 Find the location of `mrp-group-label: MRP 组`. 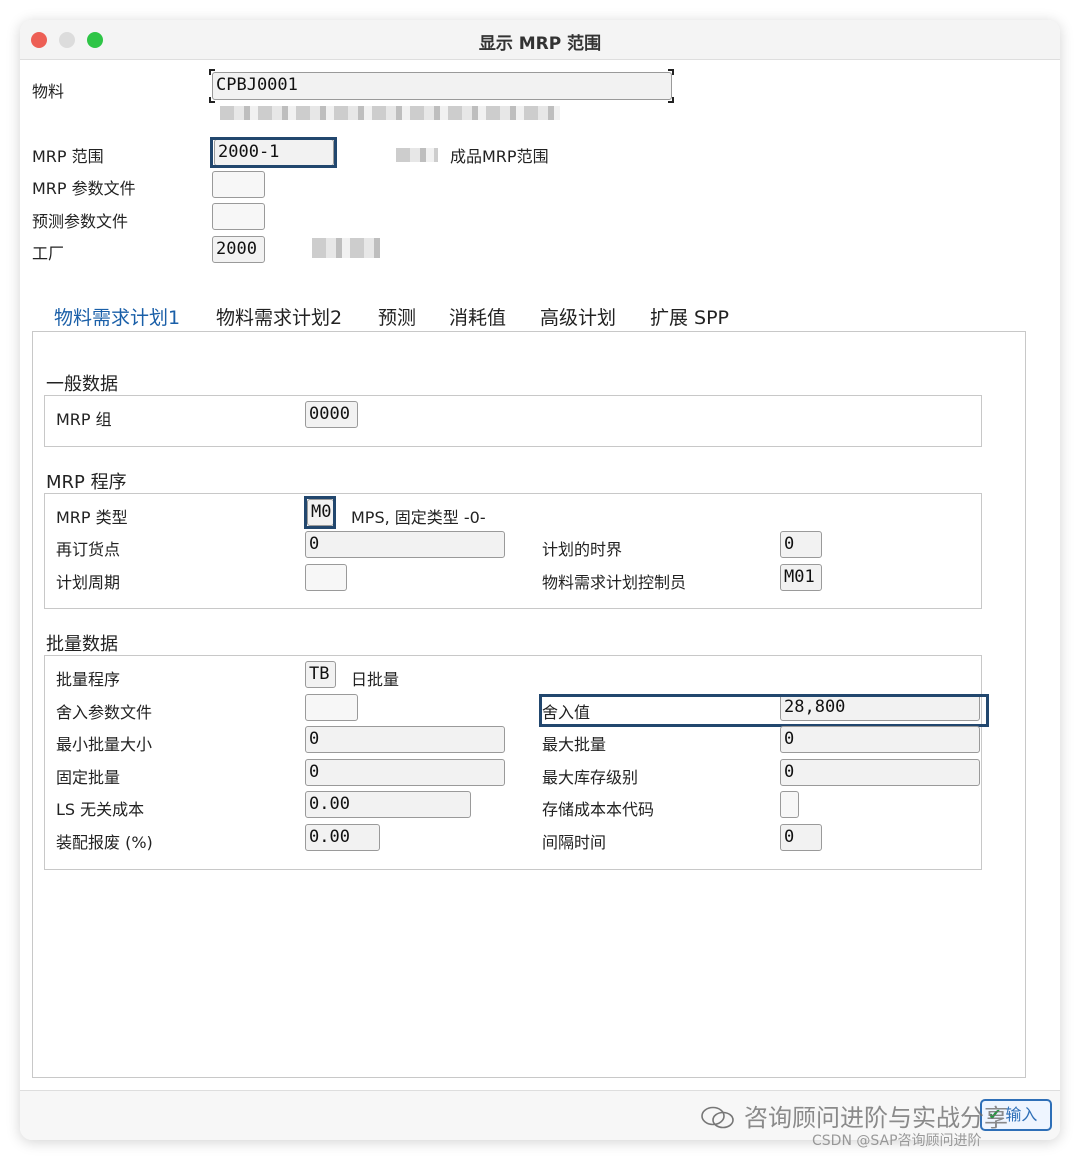

mrp-group-label: MRP 组 is located at coordinates (84, 419).